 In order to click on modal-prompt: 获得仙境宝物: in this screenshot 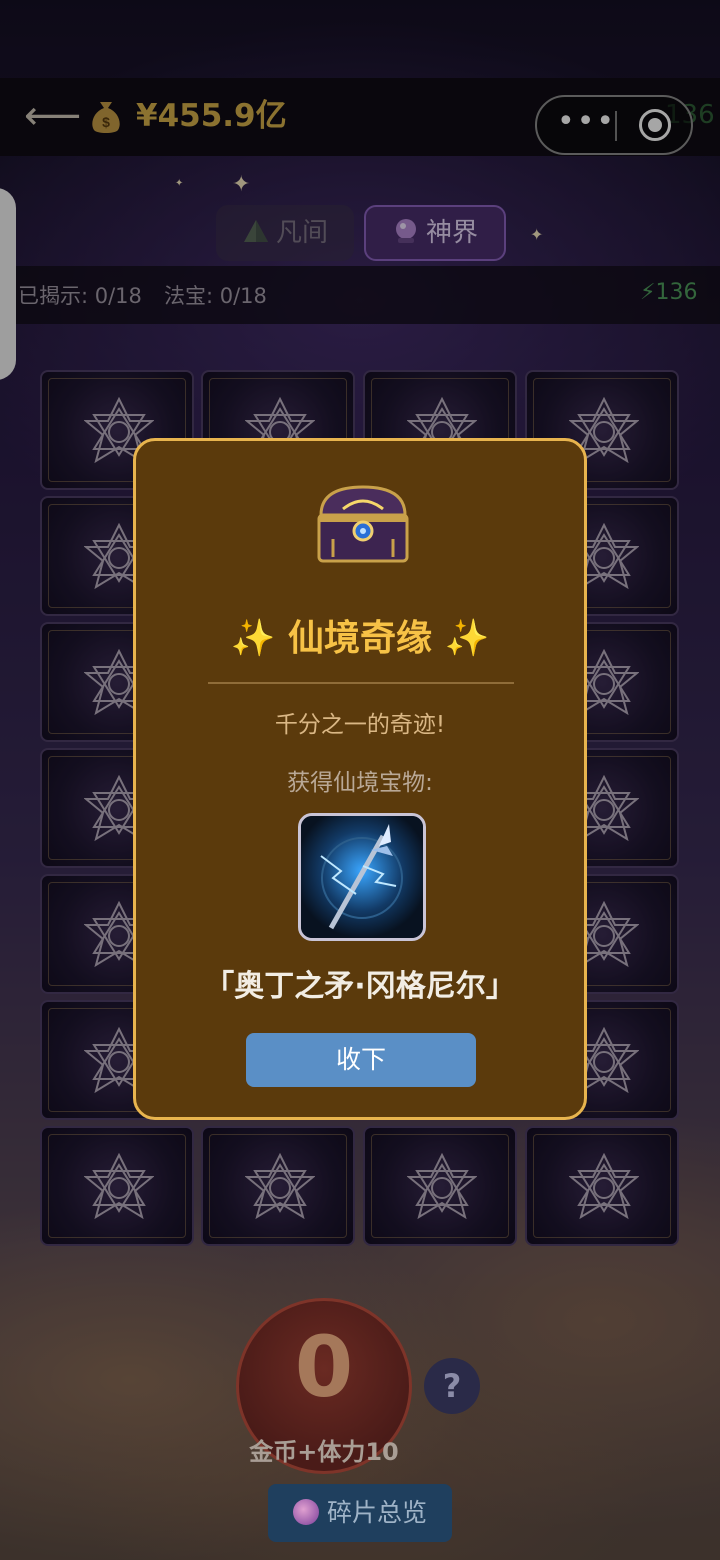, I will do `click(360, 783)`.